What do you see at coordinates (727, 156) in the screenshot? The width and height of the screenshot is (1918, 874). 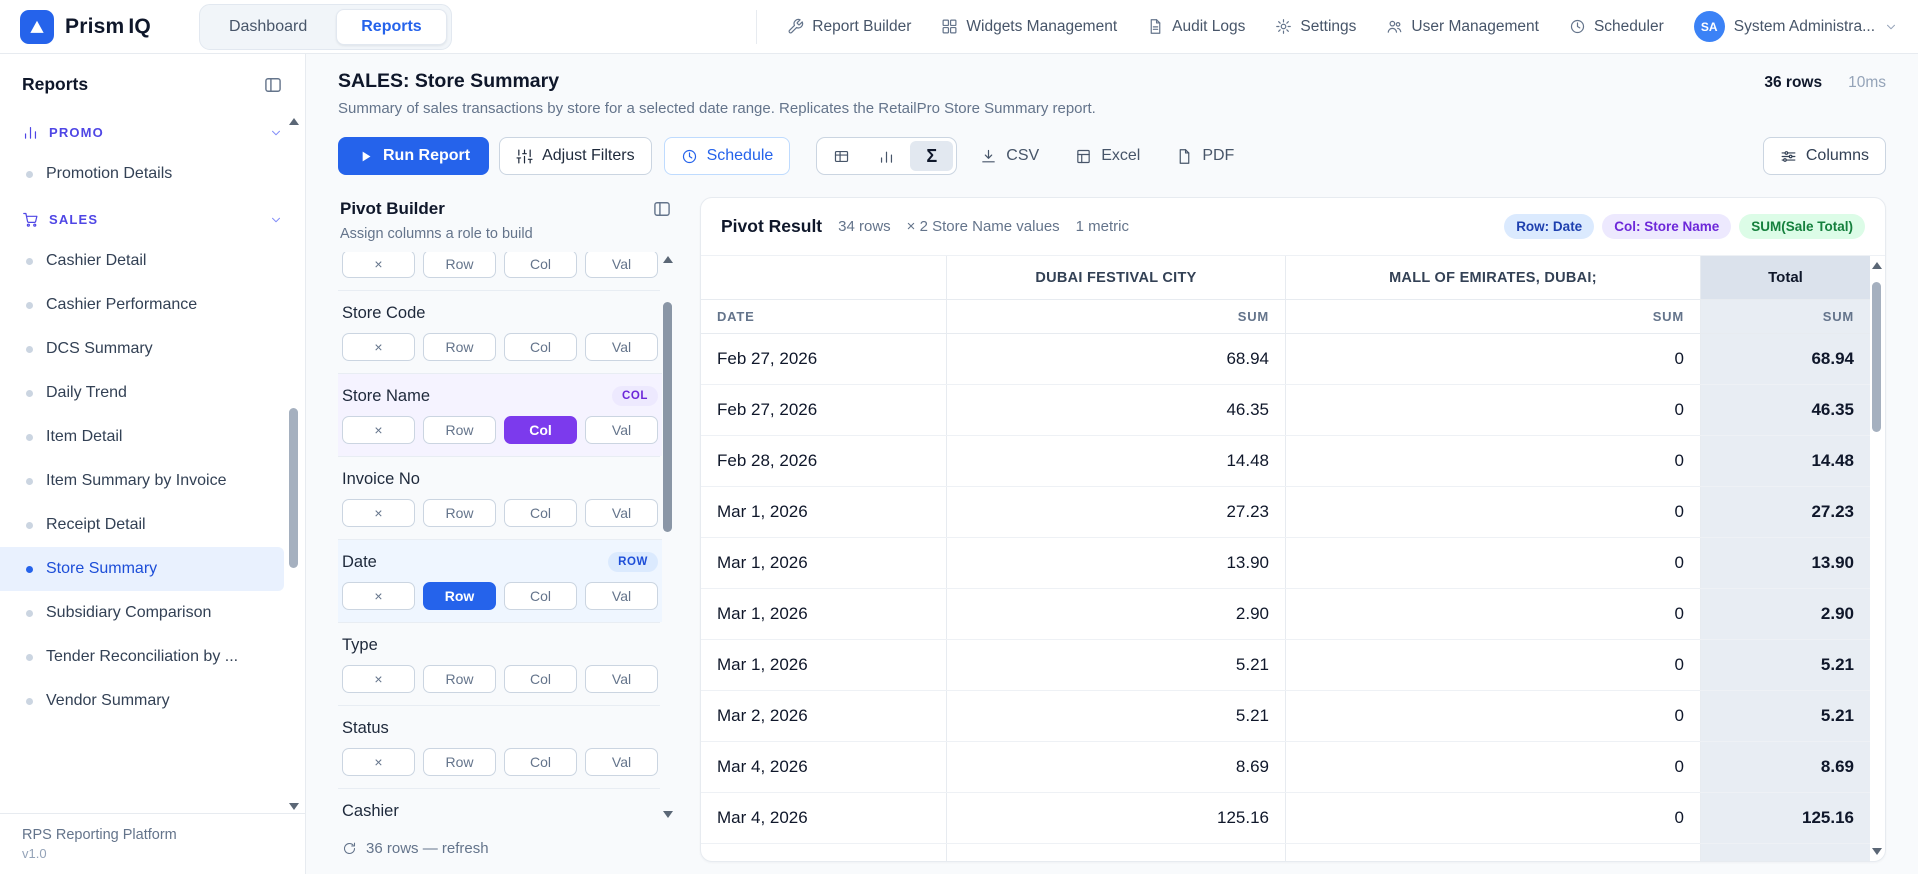 I see `schedule-button: Schedule` at bounding box center [727, 156].